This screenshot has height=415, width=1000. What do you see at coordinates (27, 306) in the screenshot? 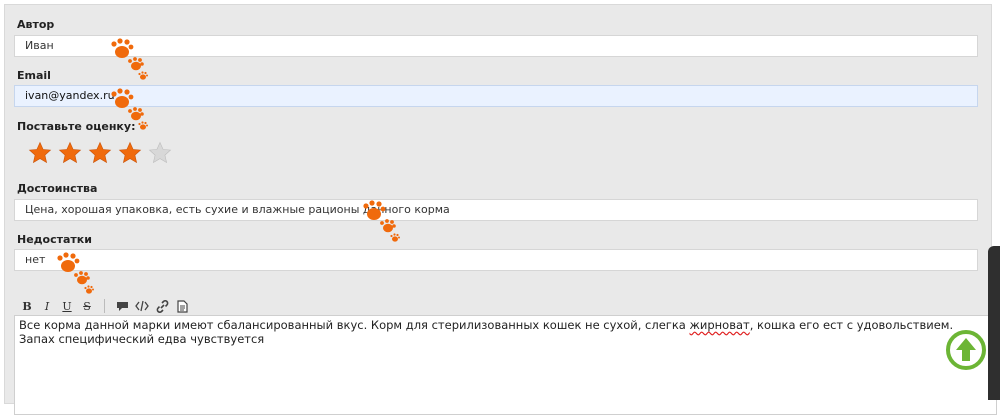
I see `bold-button: B` at bounding box center [27, 306].